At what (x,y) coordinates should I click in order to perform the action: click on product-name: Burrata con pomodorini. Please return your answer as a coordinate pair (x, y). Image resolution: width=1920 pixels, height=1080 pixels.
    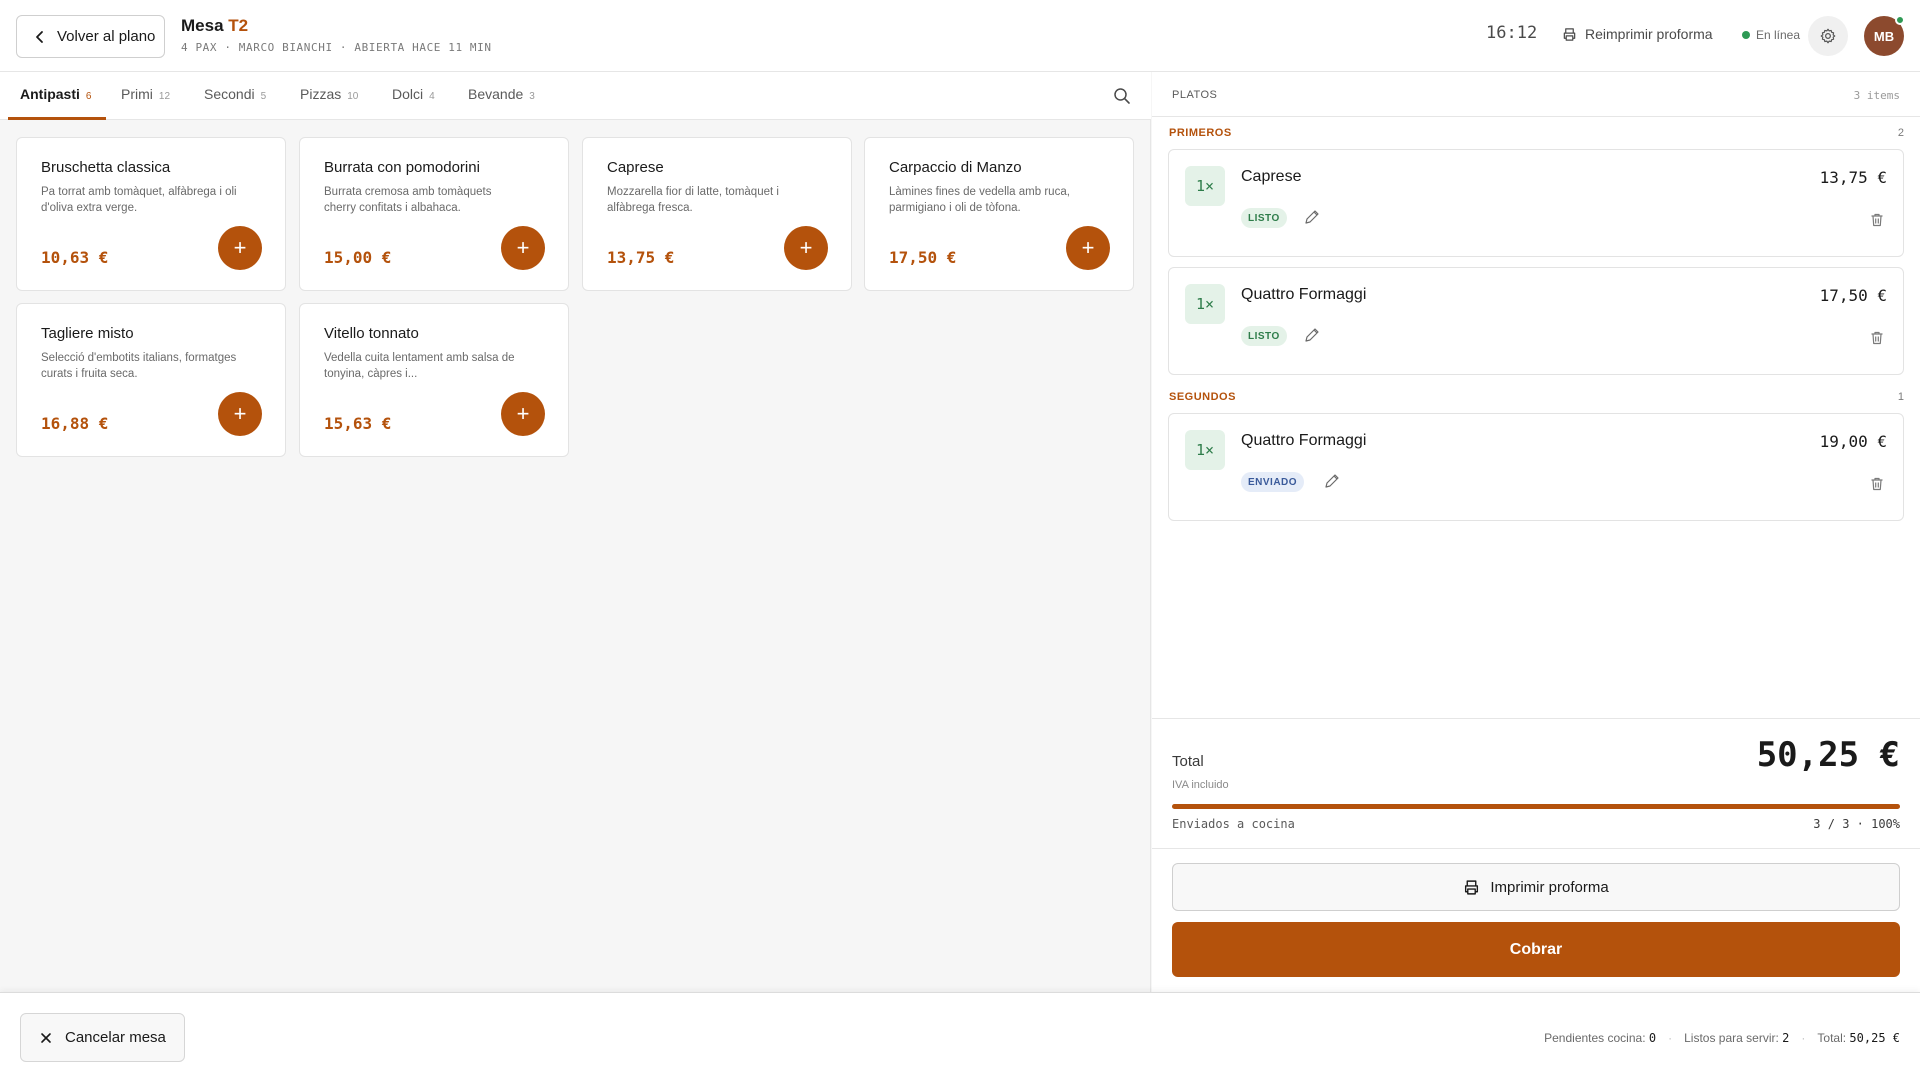
    Looking at the image, I should click on (402, 167).